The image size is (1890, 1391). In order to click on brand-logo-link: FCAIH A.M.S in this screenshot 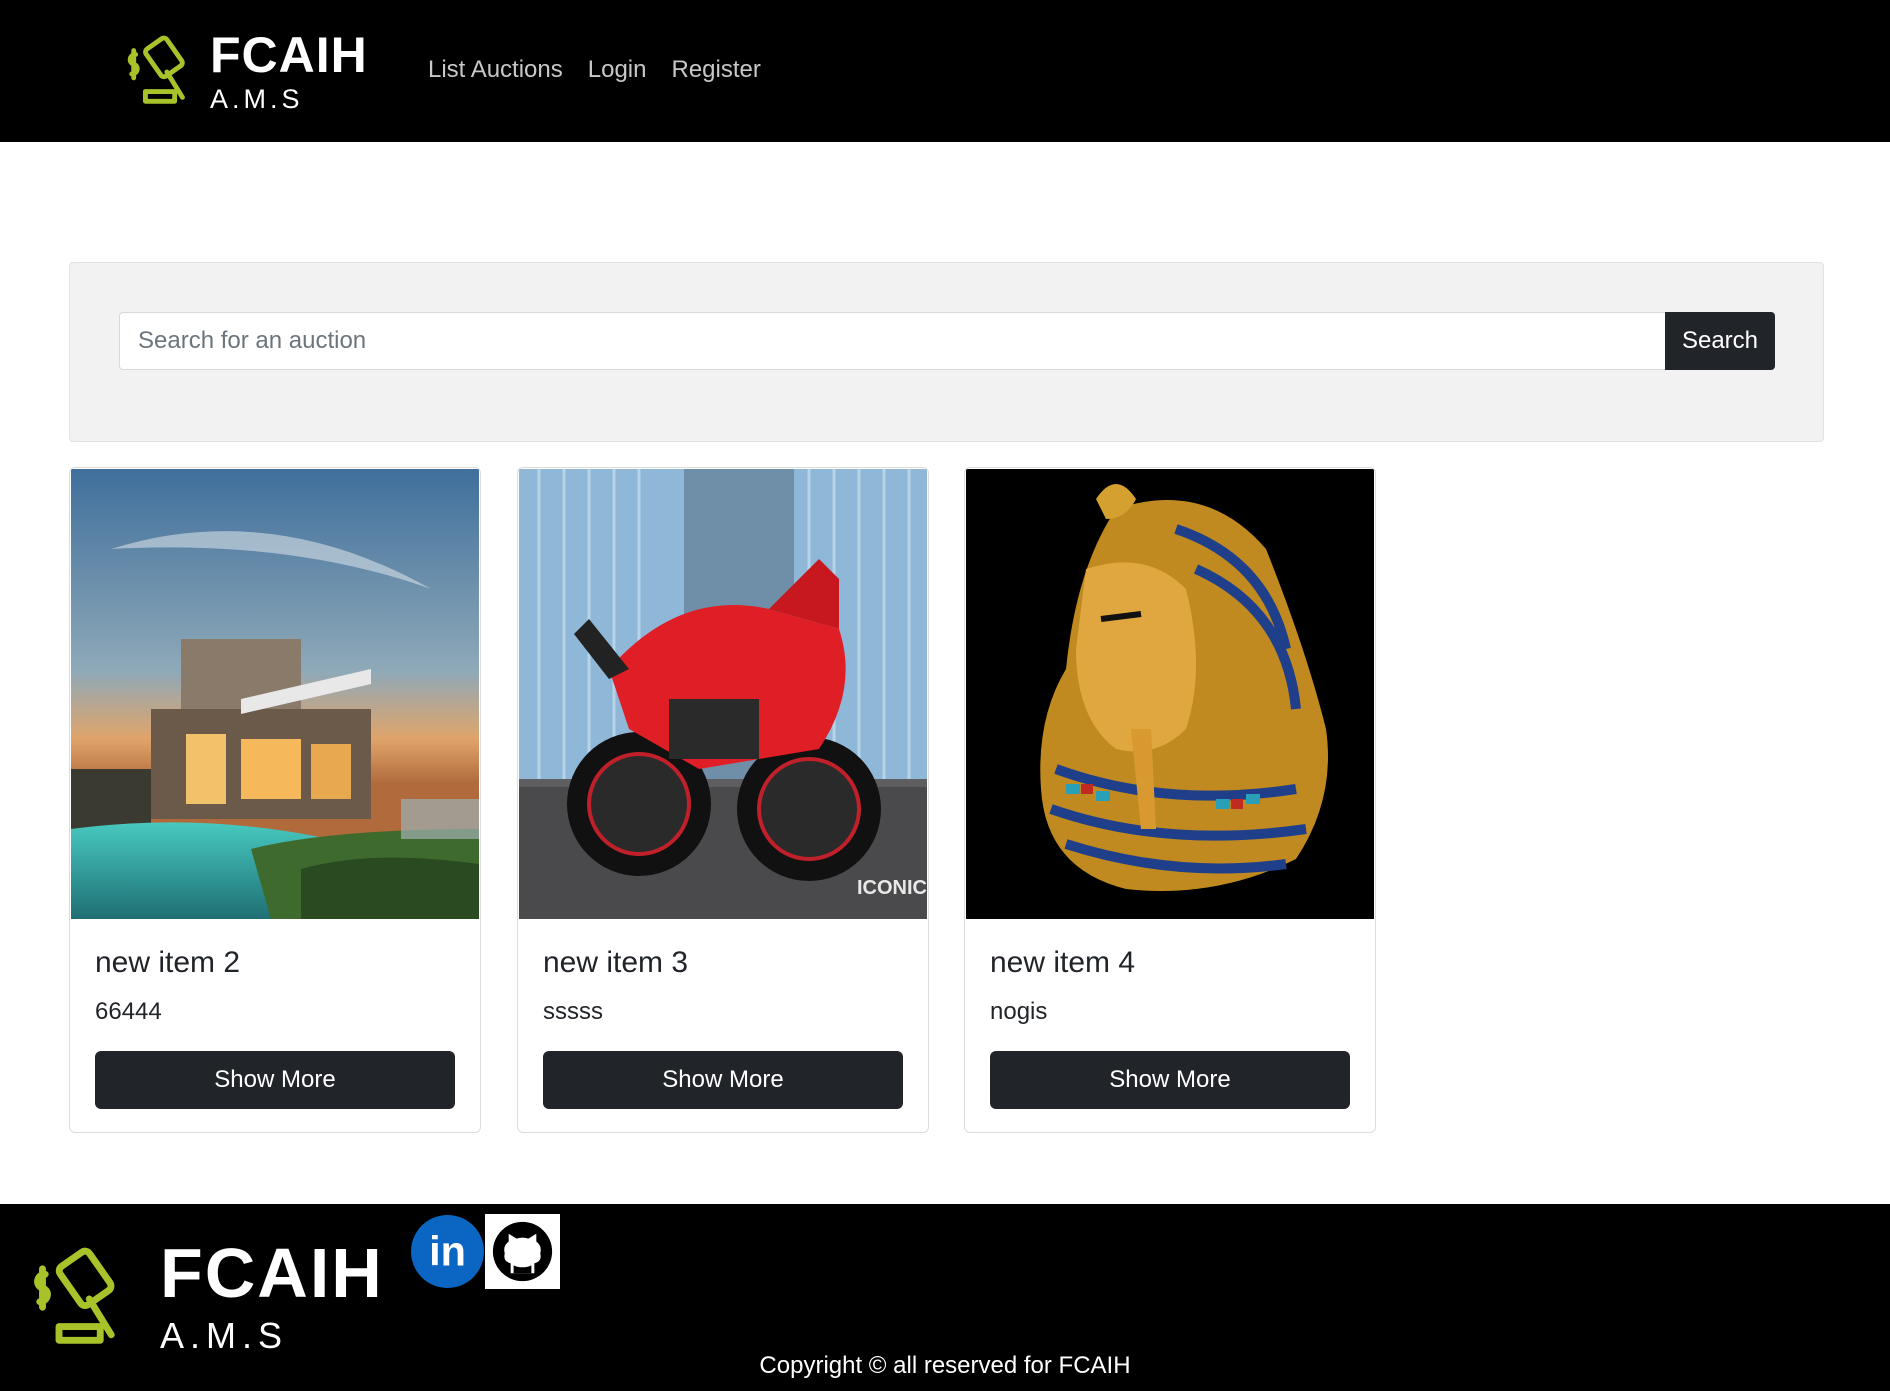, I will do `click(245, 71)`.